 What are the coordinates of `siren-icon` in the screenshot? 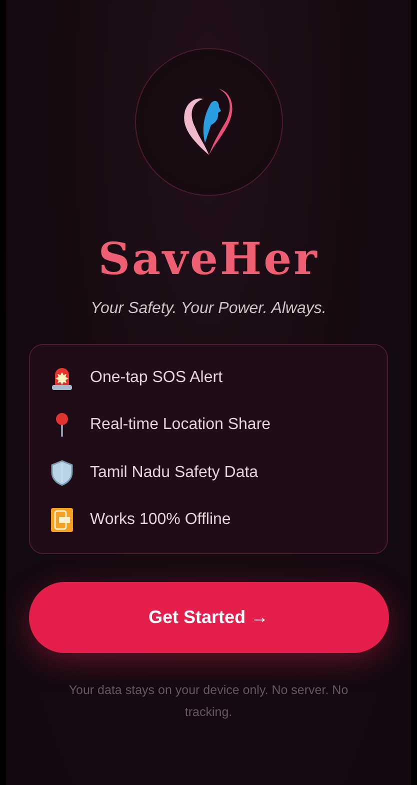 It's located at (62, 378).